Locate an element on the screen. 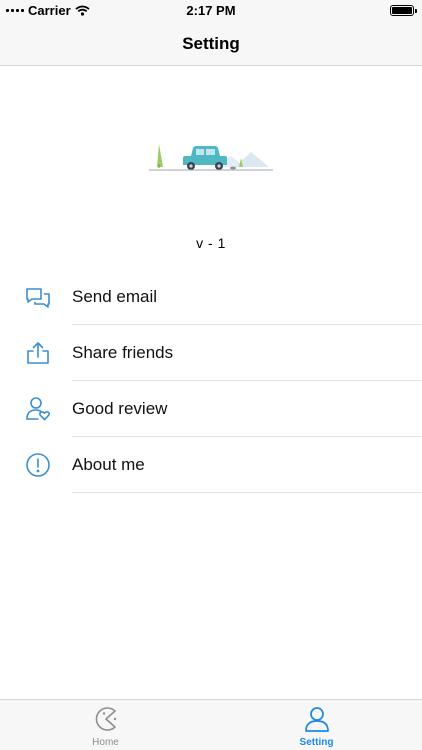 The image size is (422, 750). version-label: v - 1 is located at coordinates (211, 243).